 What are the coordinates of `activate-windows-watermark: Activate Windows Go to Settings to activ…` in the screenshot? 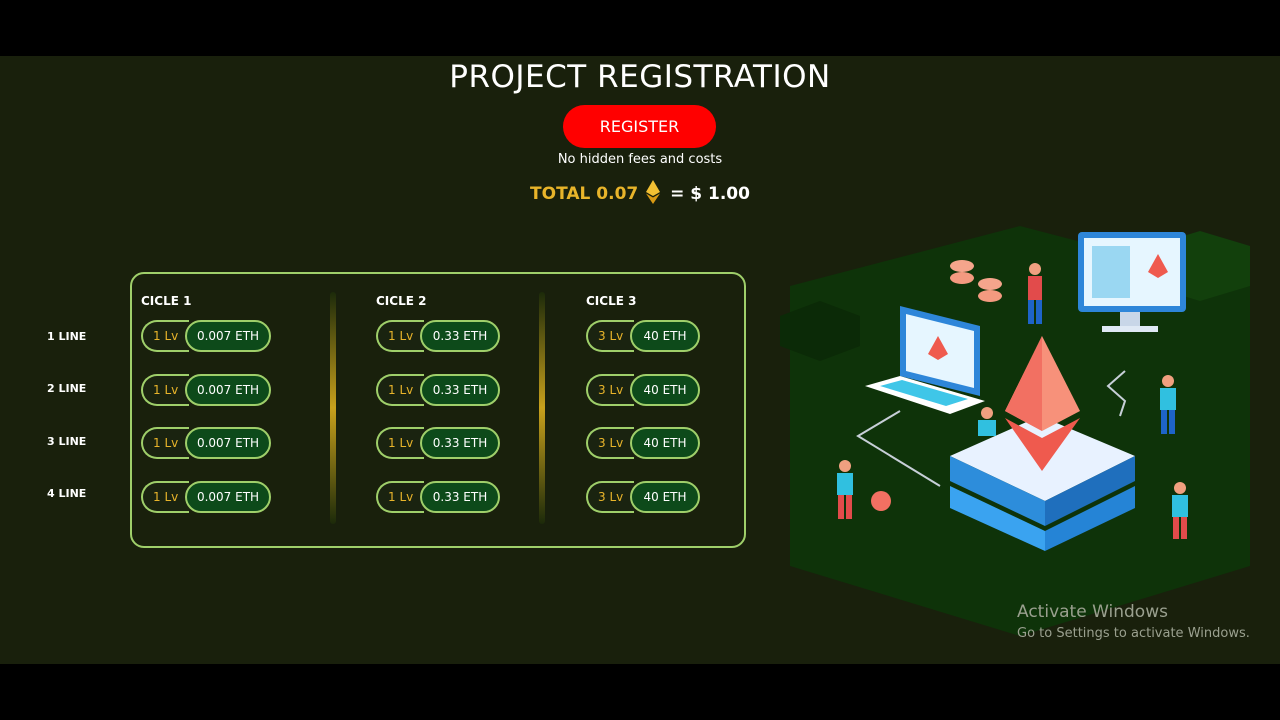 It's located at (1133, 621).